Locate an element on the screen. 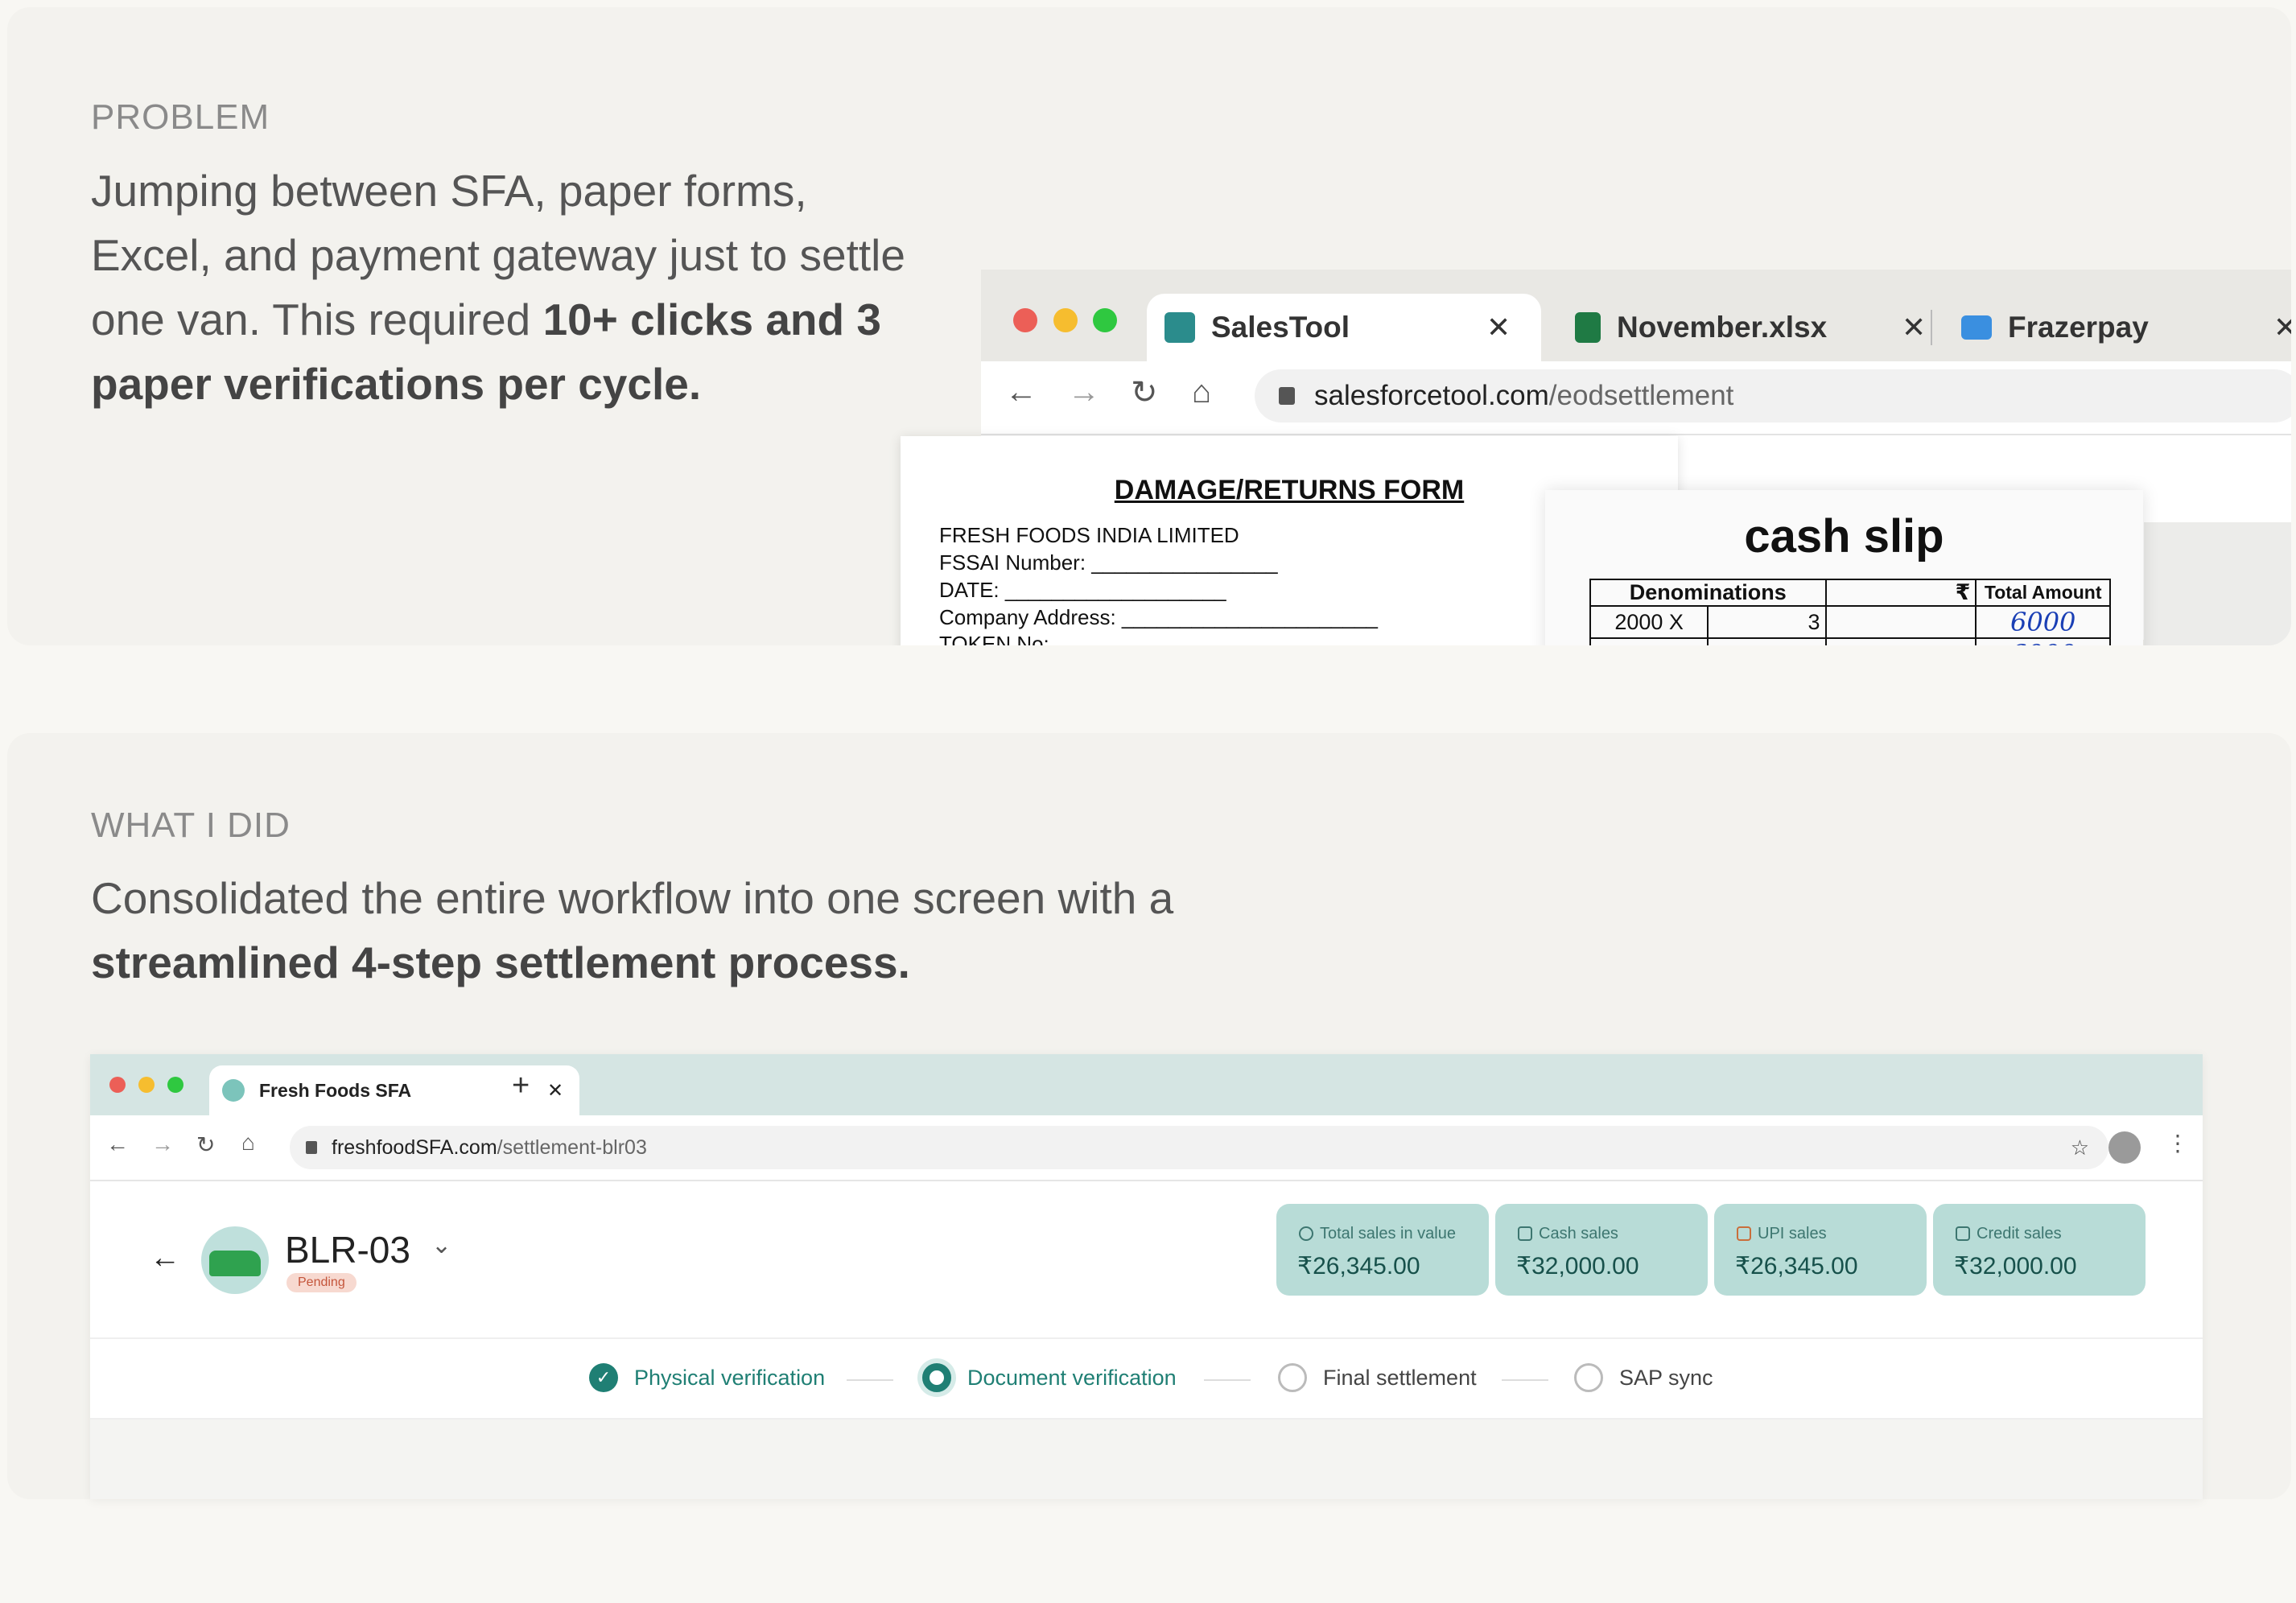  background-panel is located at coordinates (2217, 583).